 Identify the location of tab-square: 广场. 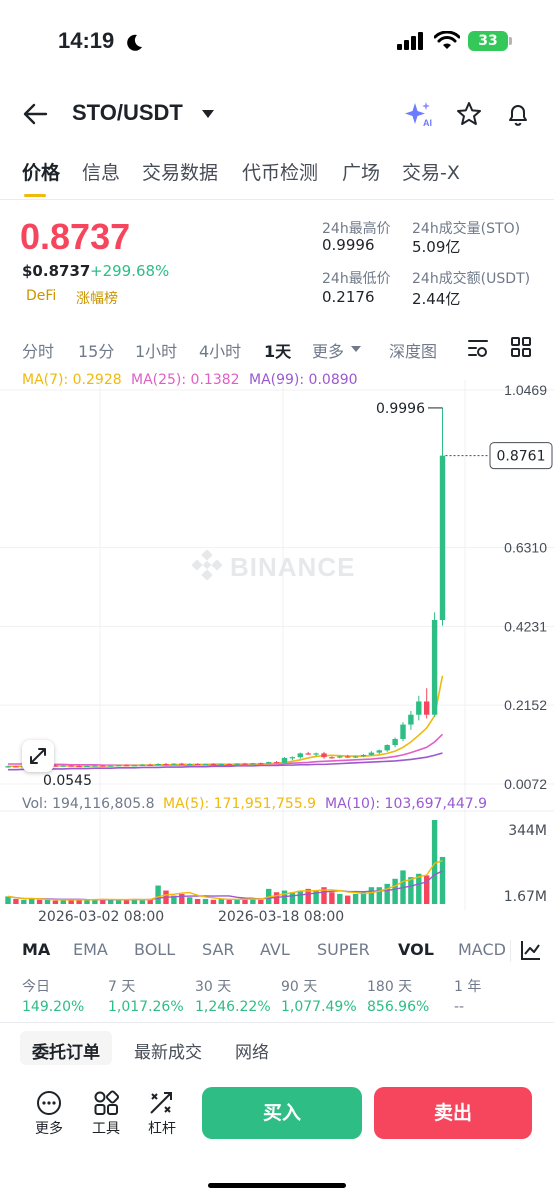
(361, 171).